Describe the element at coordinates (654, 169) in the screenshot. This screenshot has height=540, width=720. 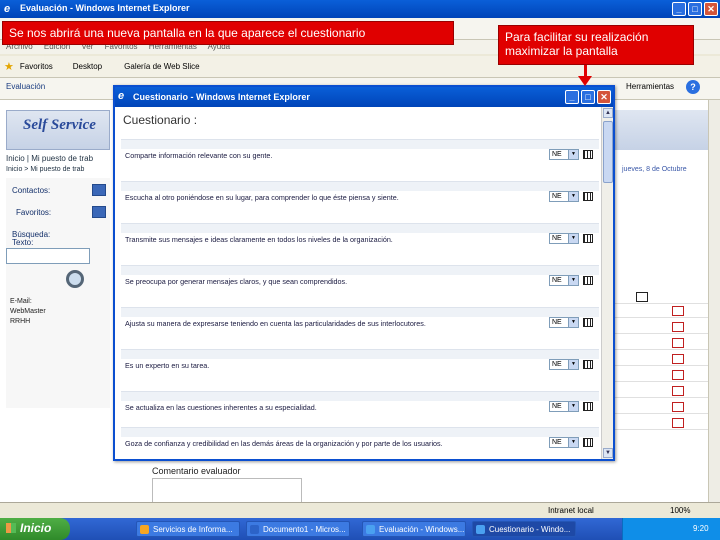
I see `date-label: jueves, 8 de Octubre` at that location.